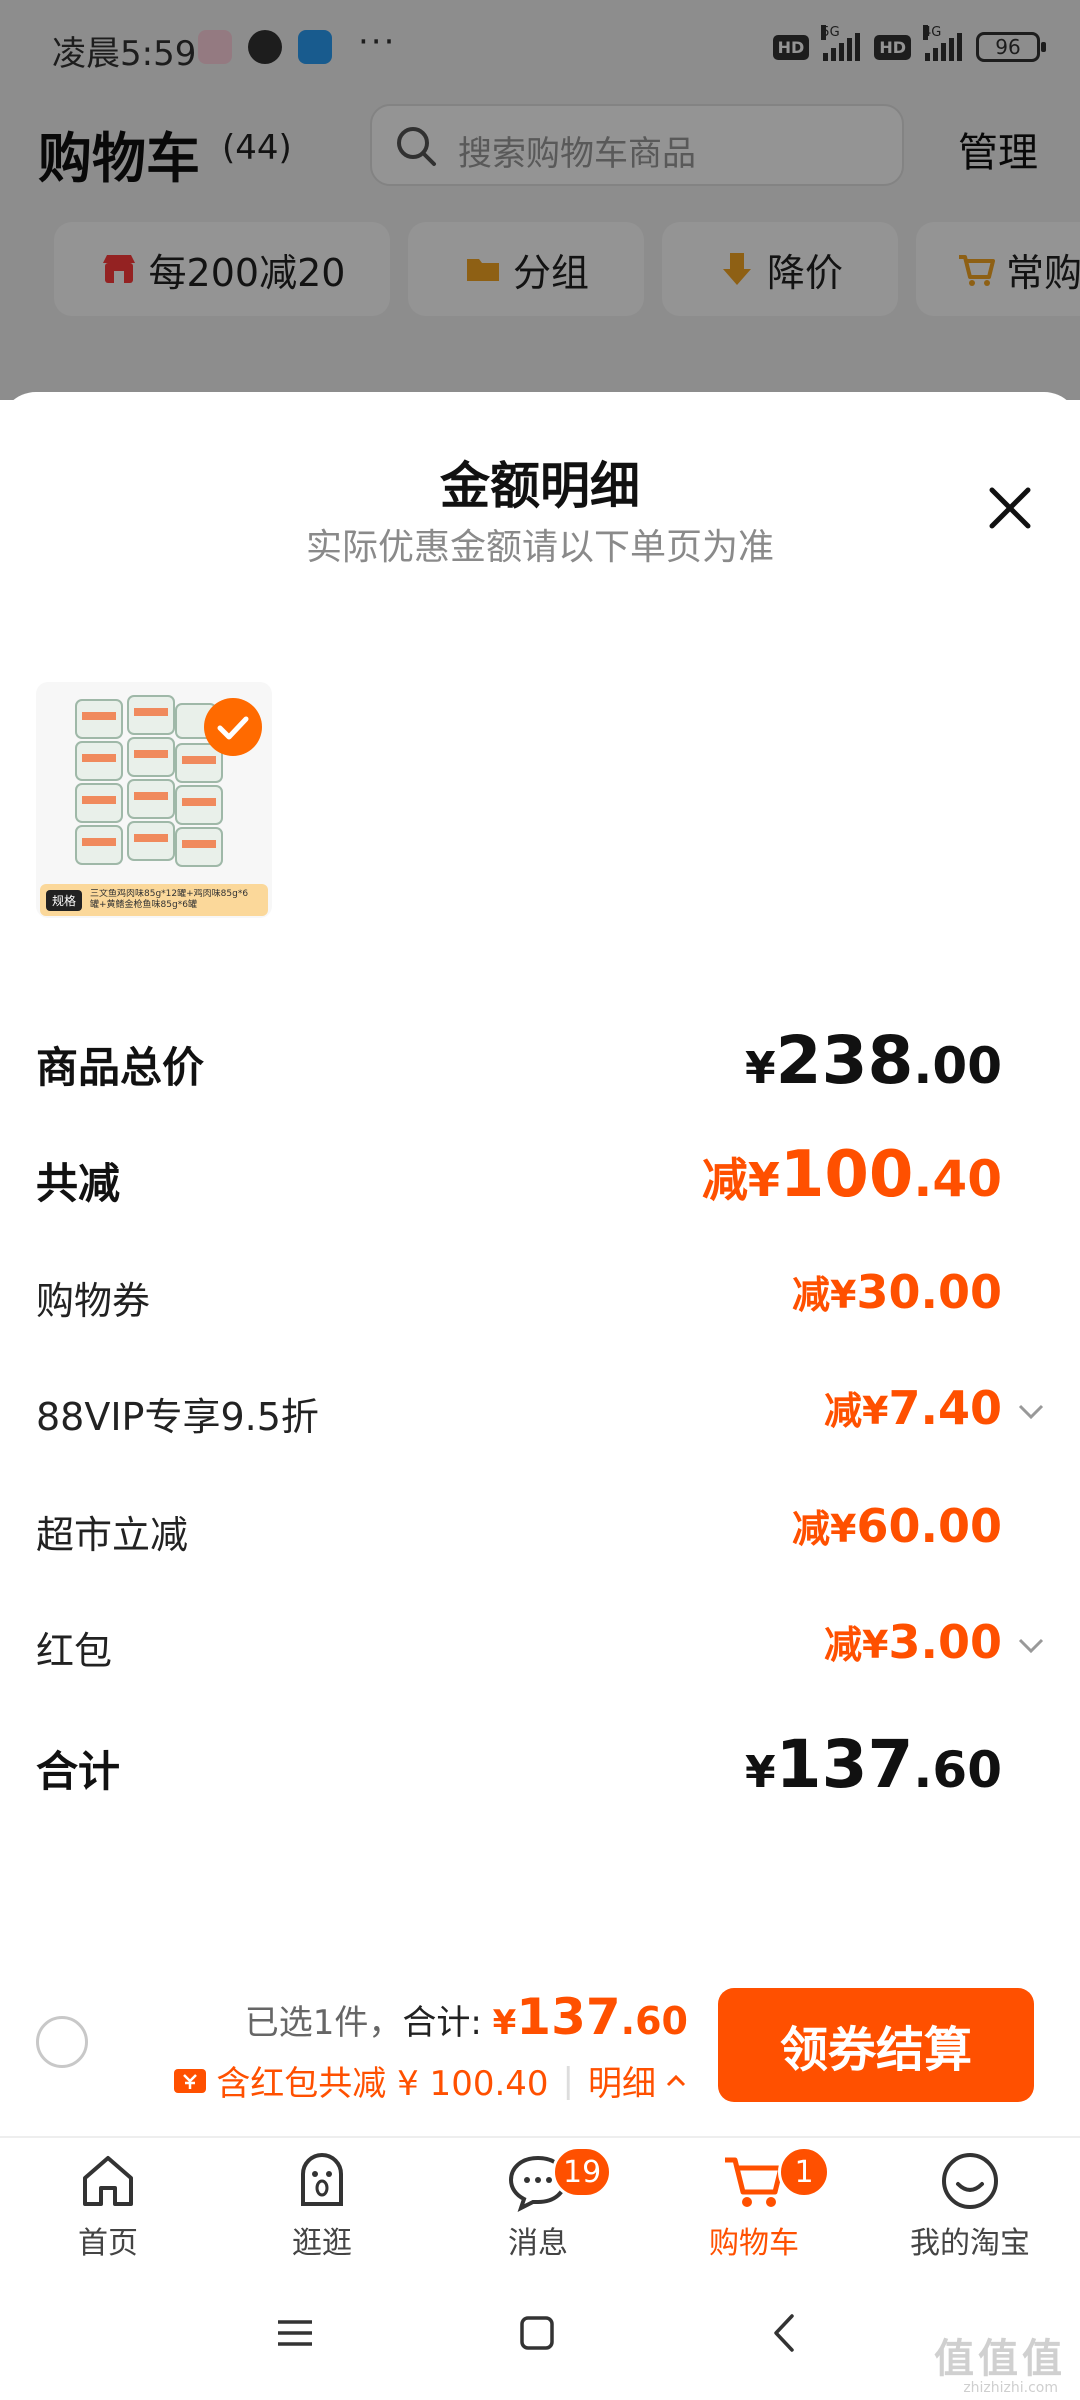 The image size is (1080, 2400). What do you see at coordinates (120, 1067) in the screenshot?
I see `row-label: 商品总价` at bounding box center [120, 1067].